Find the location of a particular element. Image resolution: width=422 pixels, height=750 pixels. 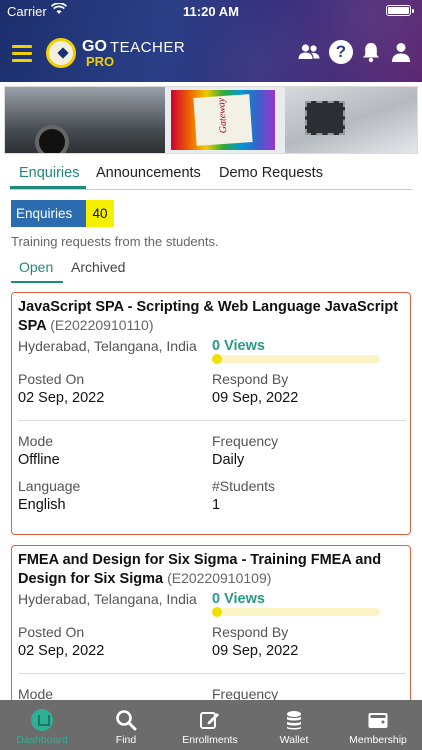

banner-board-text: Gateway is located at coordinates (222, 115).